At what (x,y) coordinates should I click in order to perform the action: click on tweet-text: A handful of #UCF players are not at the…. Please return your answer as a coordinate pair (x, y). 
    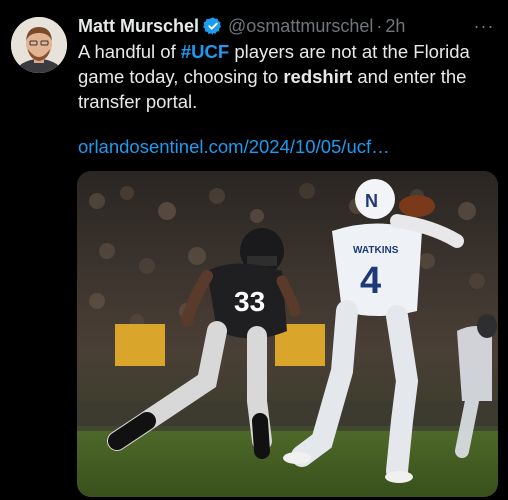
    Looking at the image, I should click on (288, 76).